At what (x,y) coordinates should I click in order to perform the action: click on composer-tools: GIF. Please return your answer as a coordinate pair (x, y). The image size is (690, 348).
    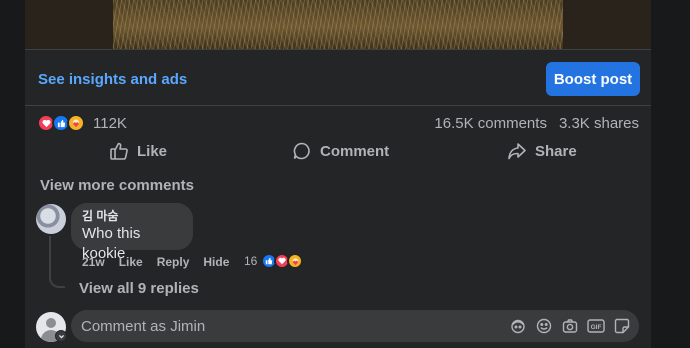
    Looking at the image, I should click on (570, 326).